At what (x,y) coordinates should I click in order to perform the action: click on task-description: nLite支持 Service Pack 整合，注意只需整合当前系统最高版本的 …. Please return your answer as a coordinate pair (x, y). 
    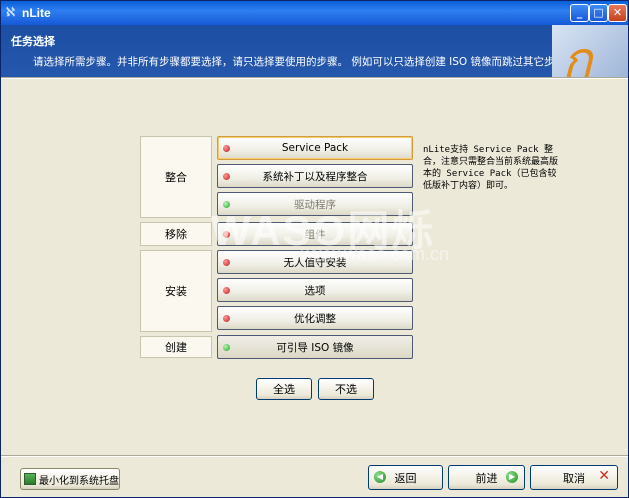
    Looking at the image, I should click on (491, 168).